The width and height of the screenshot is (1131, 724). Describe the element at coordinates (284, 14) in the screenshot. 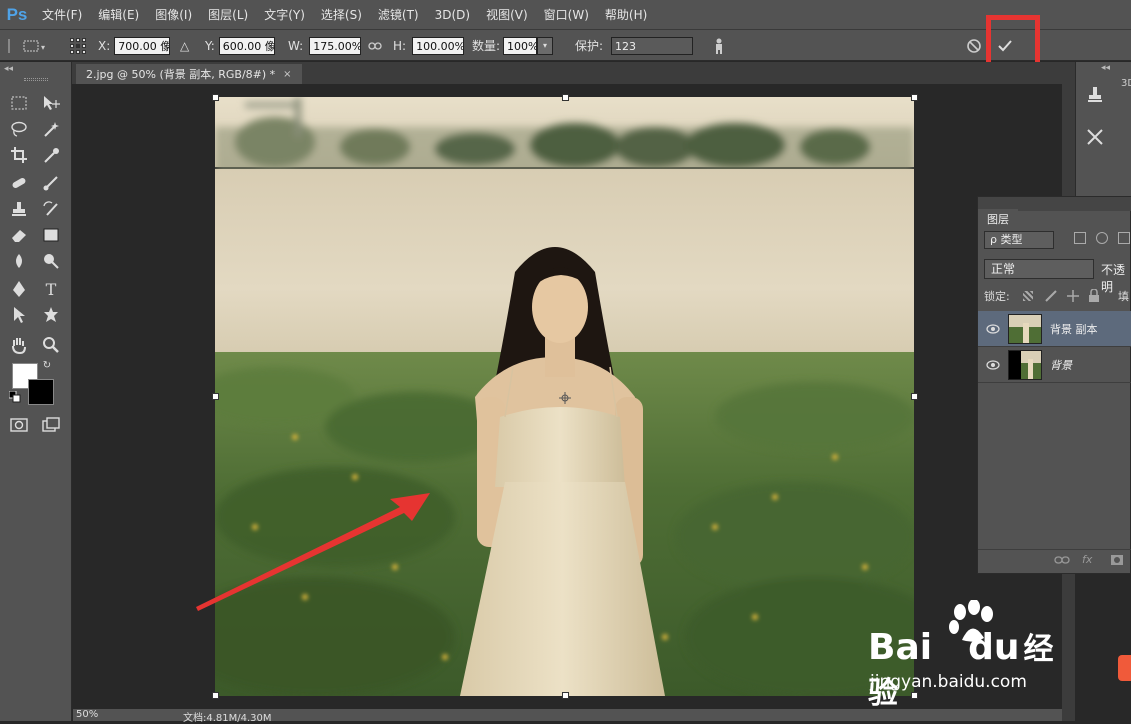

I see `menu-type: 文字(Y)` at that location.